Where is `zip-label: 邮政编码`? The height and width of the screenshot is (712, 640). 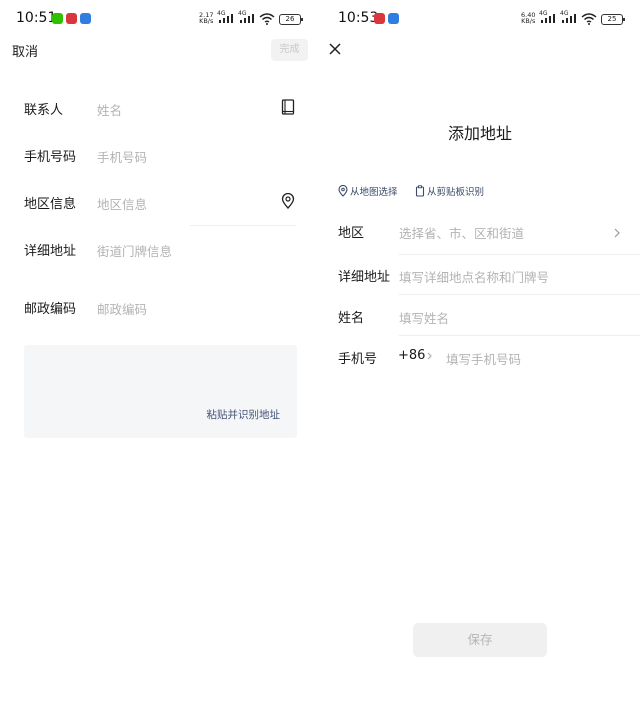 zip-label: 邮政编码 is located at coordinates (50, 309).